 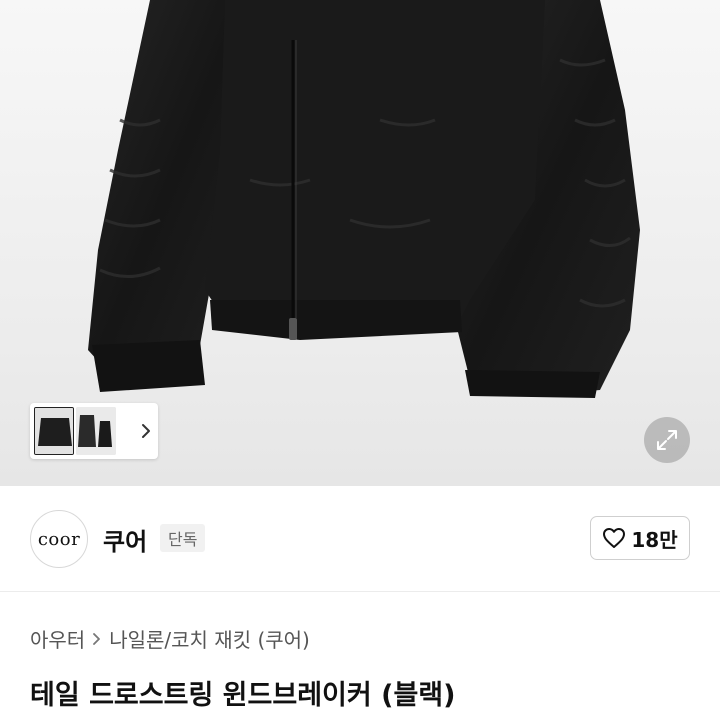 I want to click on like-button: 18만, so click(x=640, y=538).